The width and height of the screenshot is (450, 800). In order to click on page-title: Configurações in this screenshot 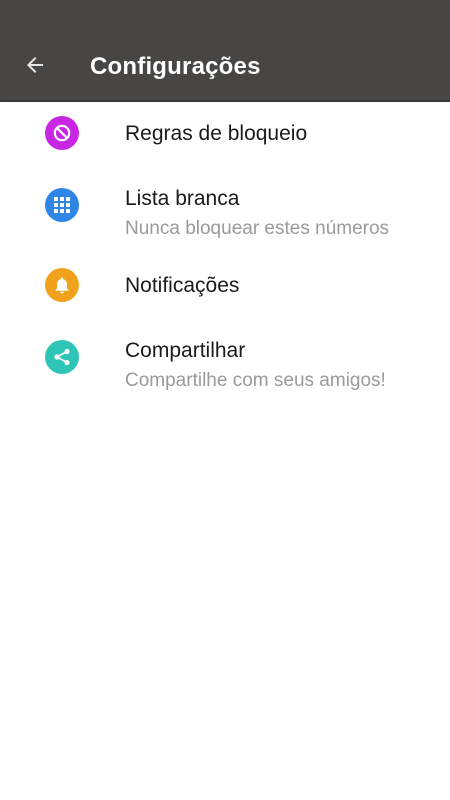, I will do `click(175, 66)`.